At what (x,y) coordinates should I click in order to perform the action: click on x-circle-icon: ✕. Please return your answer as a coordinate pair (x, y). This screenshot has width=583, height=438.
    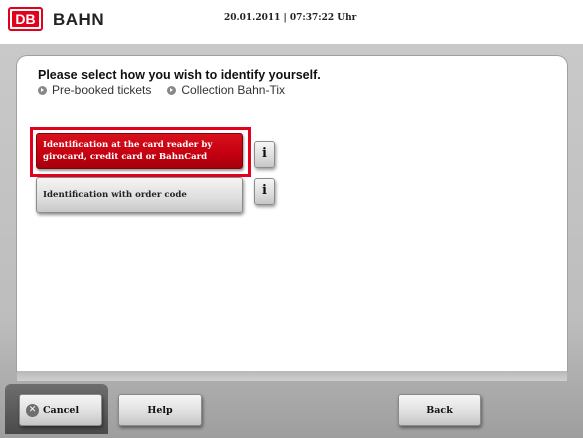
    Looking at the image, I should click on (32, 410).